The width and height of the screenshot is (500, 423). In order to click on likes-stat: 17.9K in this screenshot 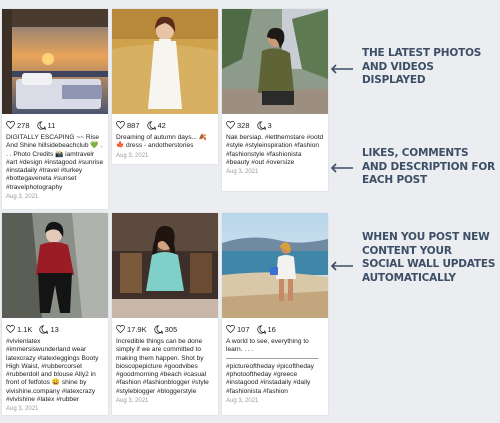, I will do `click(131, 329)`.